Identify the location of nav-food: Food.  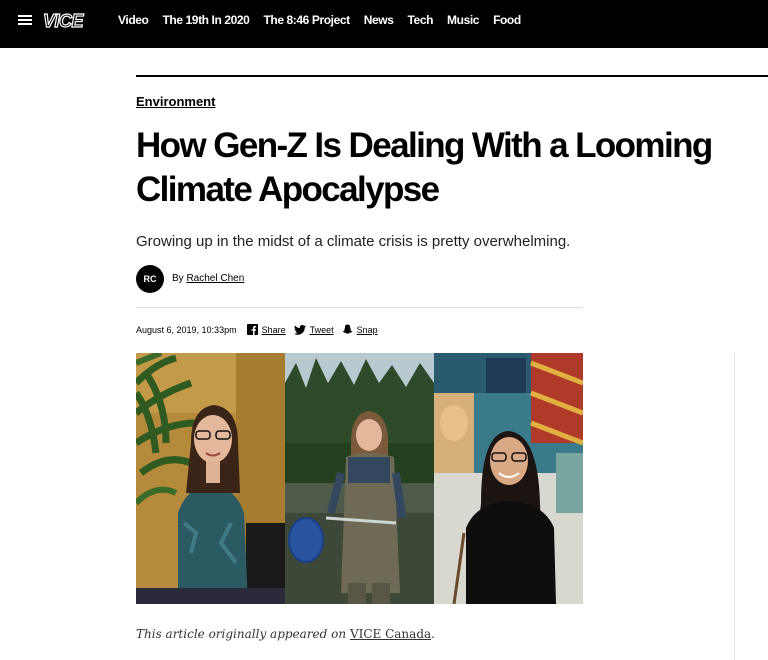
(507, 20).